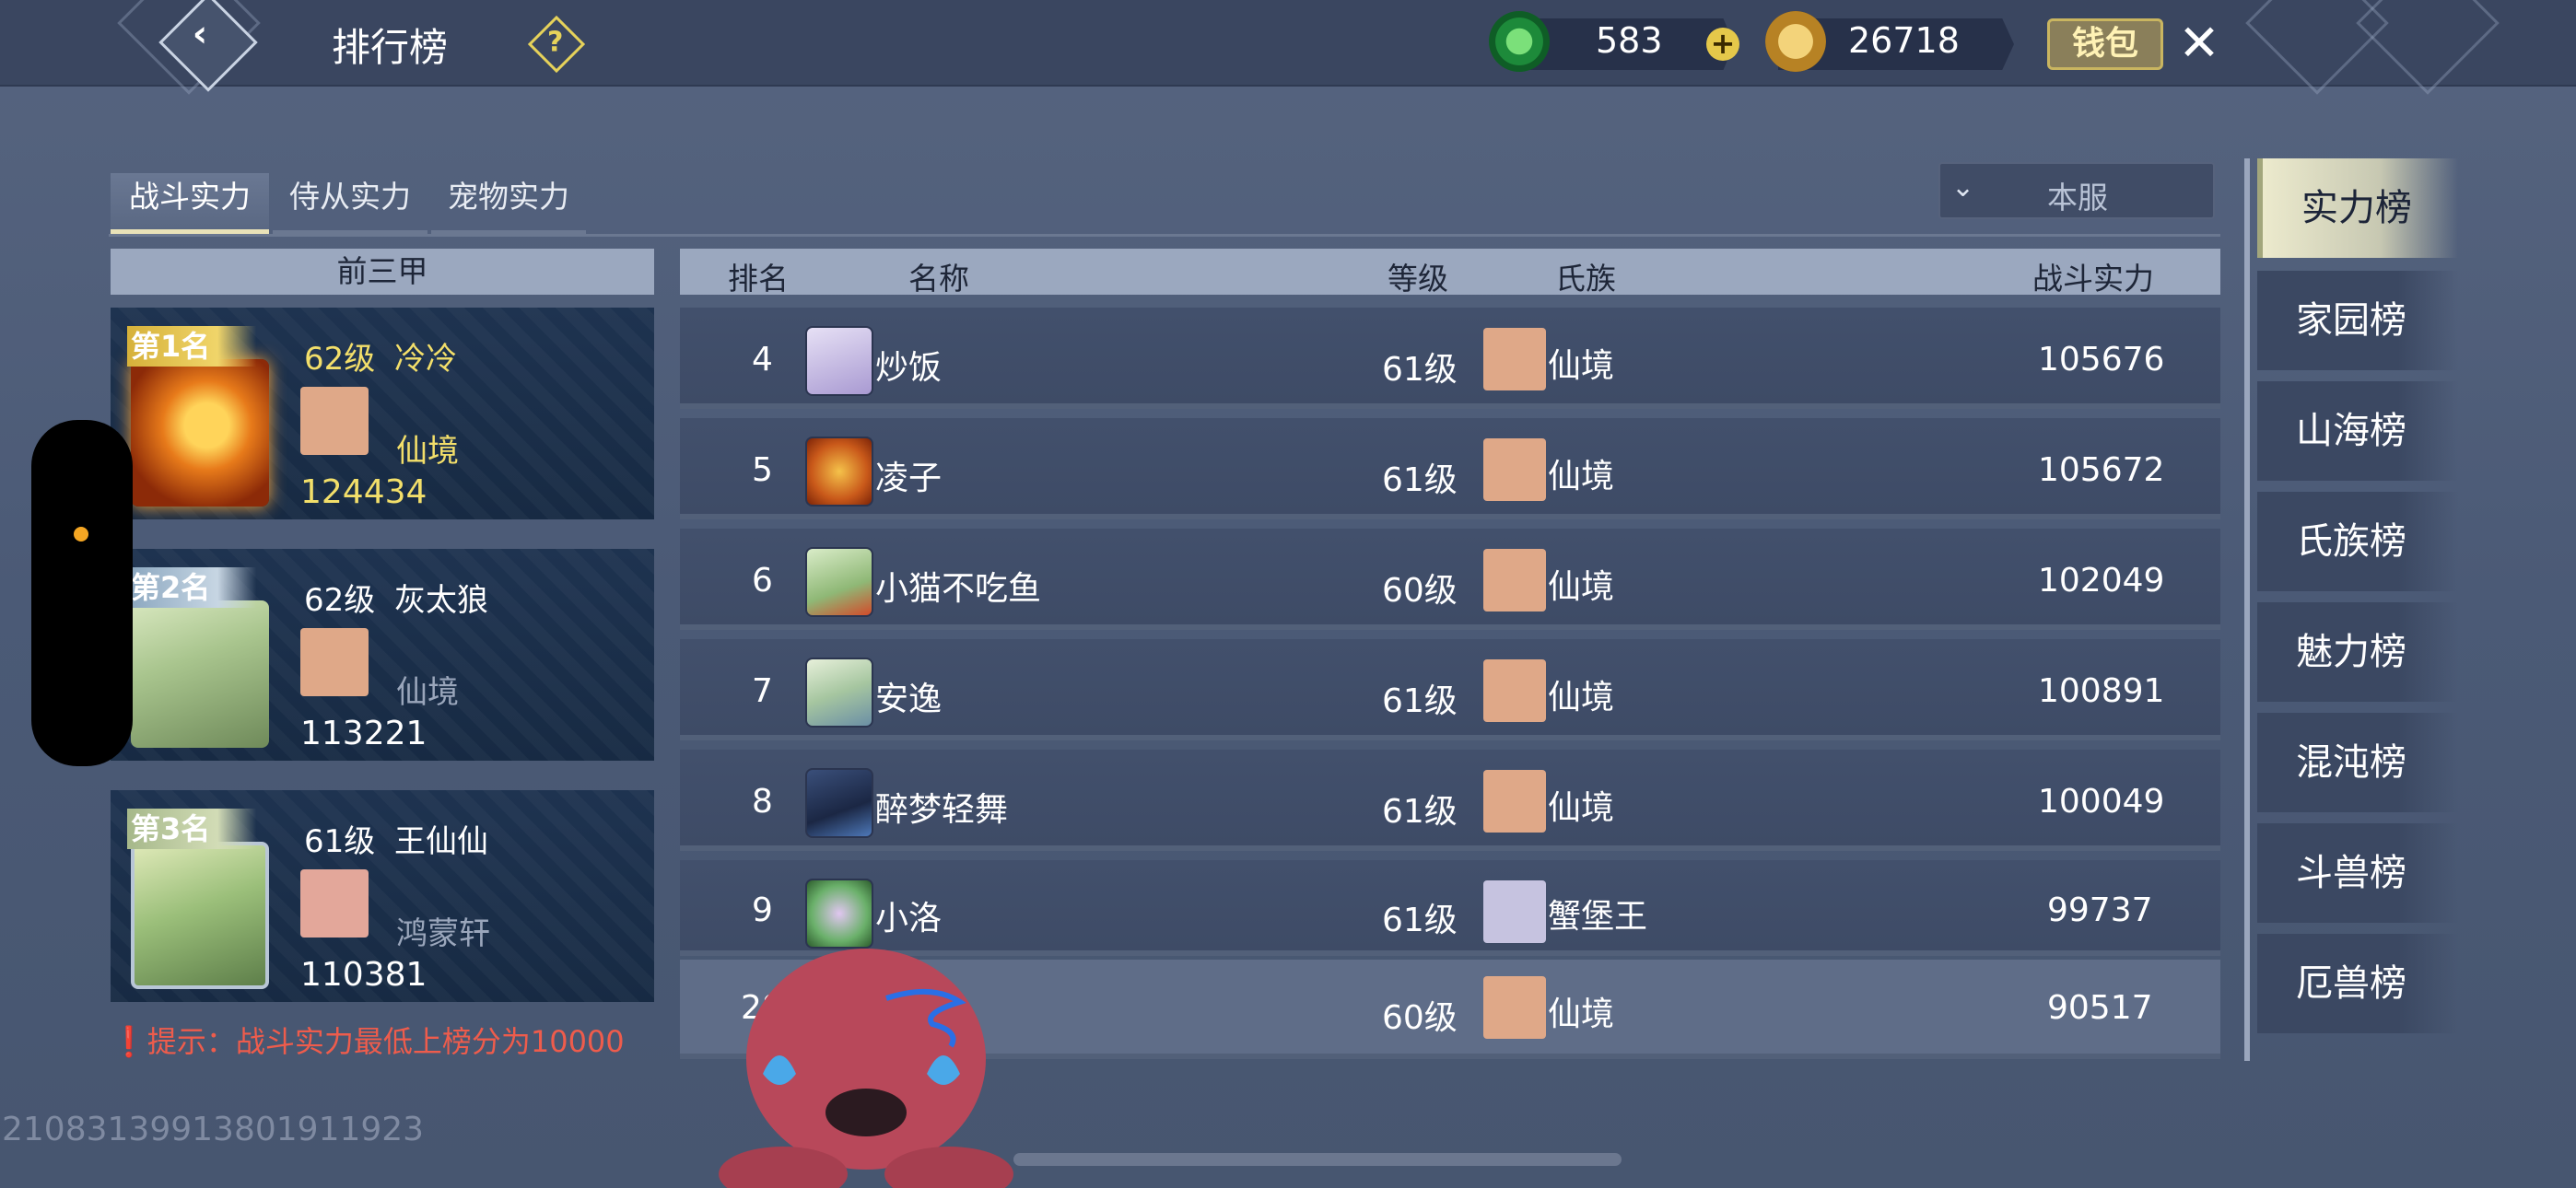 The width and height of the screenshot is (2576, 1188). What do you see at coordinates (1418, 279) in the screenshot?
I see `col-level: 等级` at bounding box center [1418, 279].